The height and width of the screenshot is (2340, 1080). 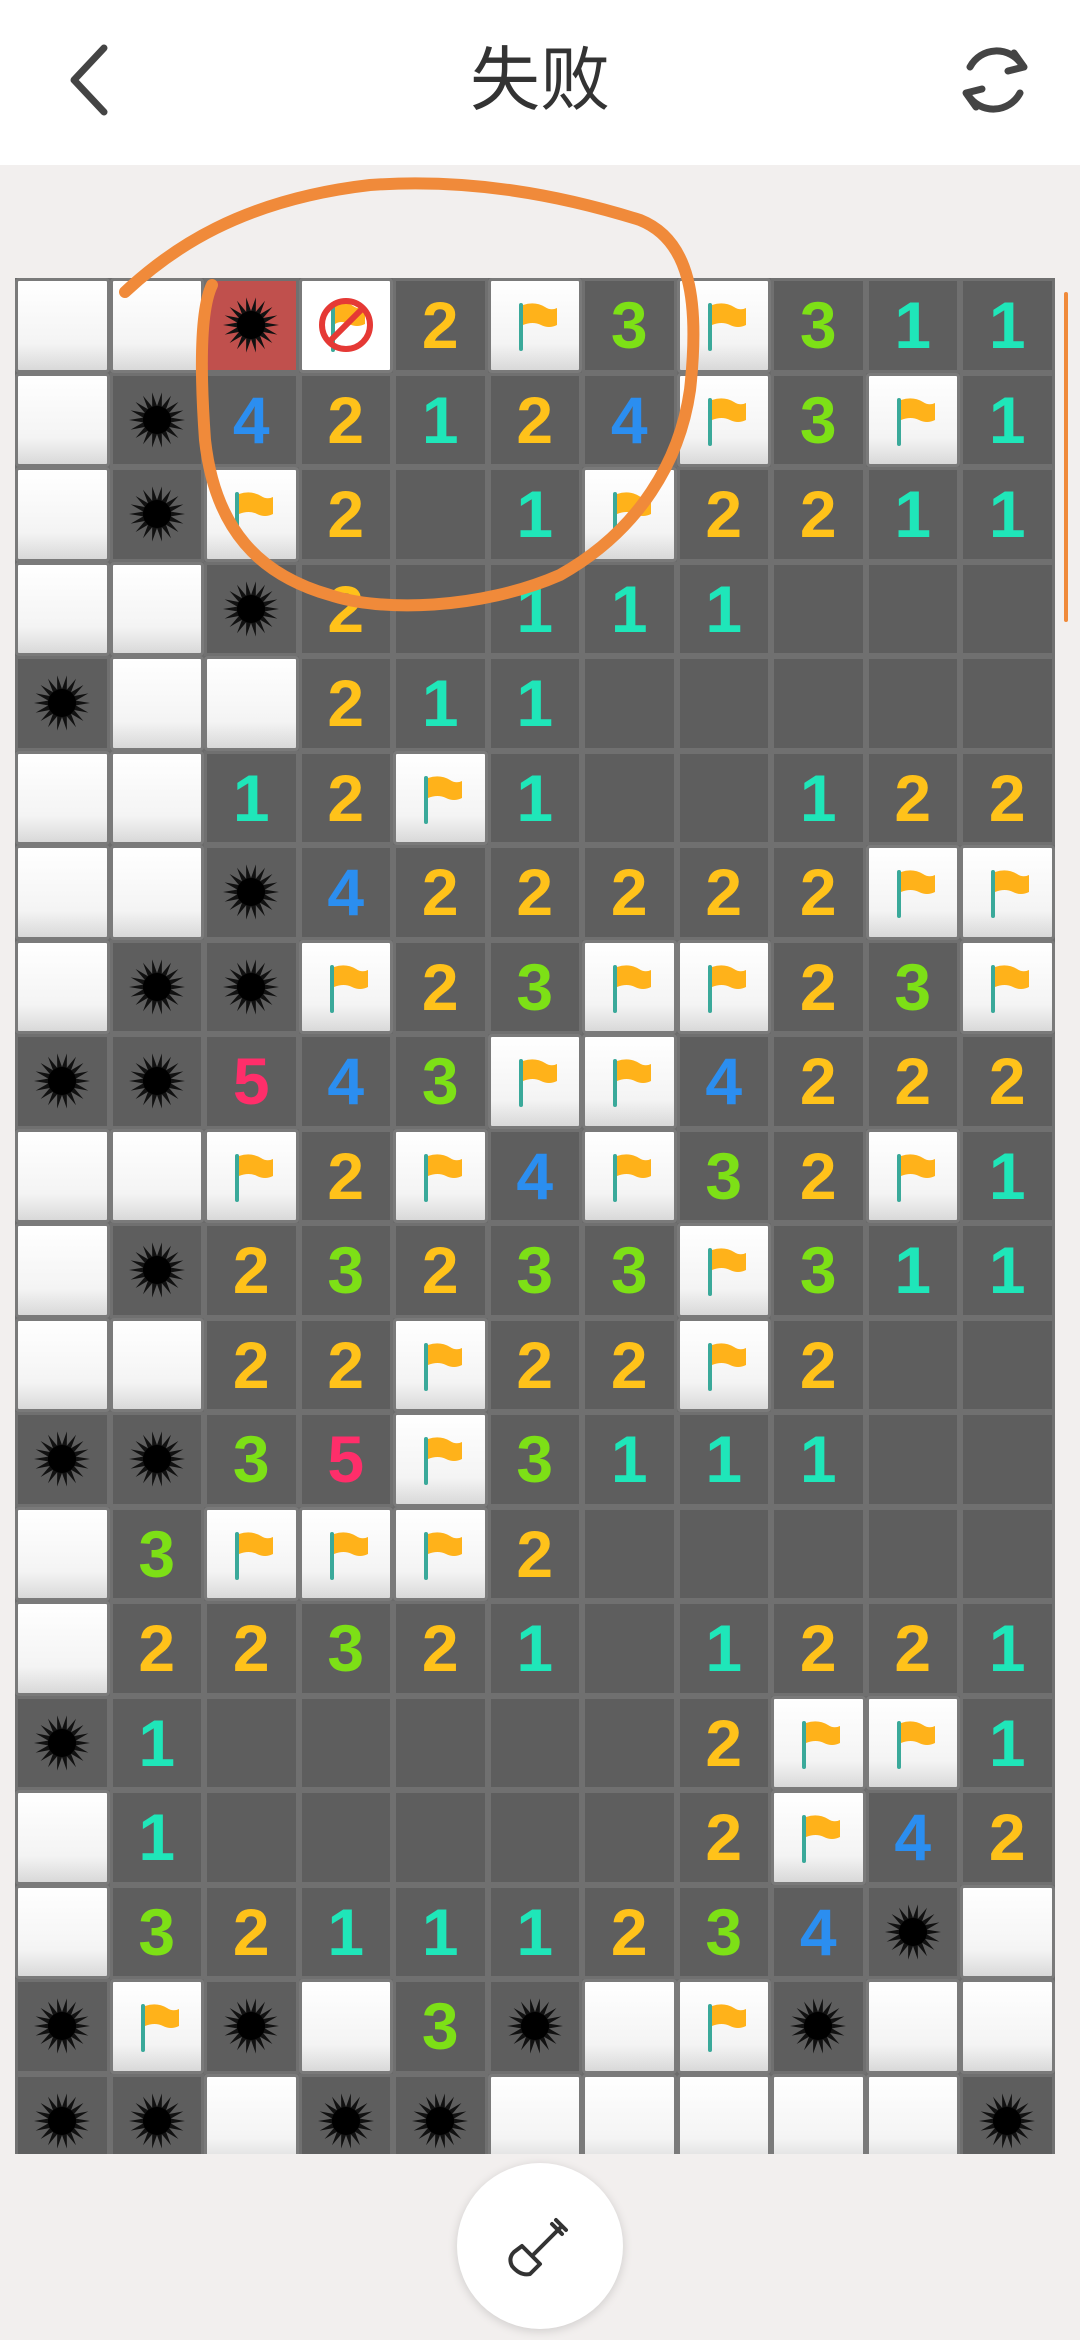 I want to click on cell-exploded-mine, so click(x=251, y=325).